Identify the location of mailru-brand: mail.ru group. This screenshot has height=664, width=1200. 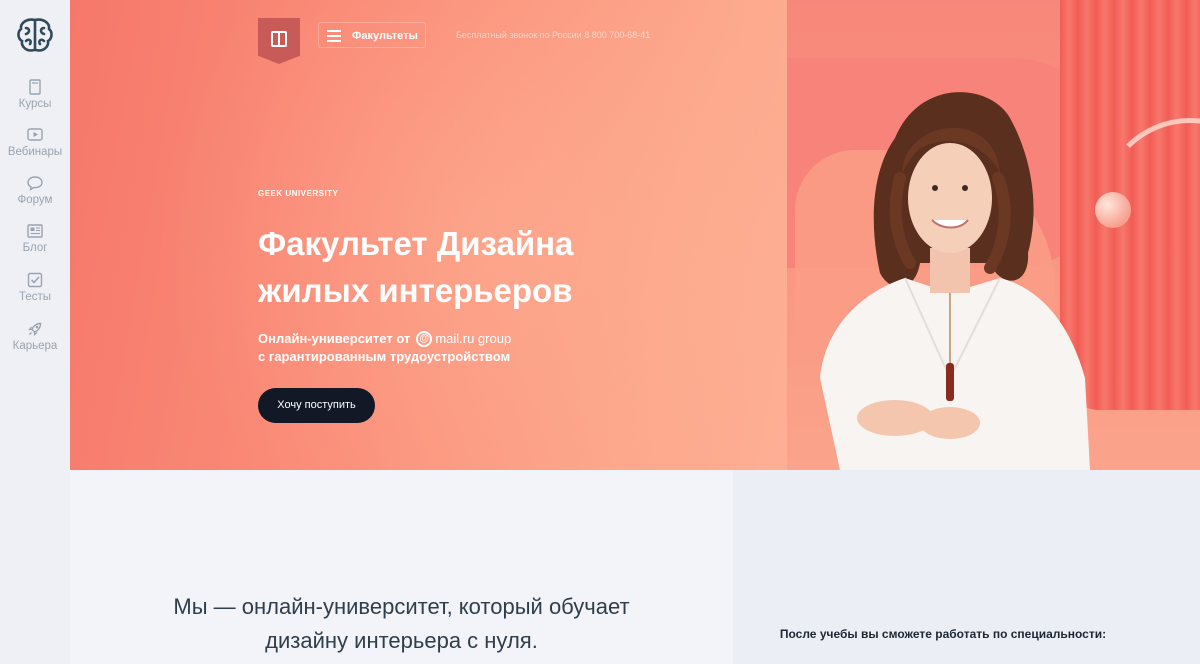
(473, 338).